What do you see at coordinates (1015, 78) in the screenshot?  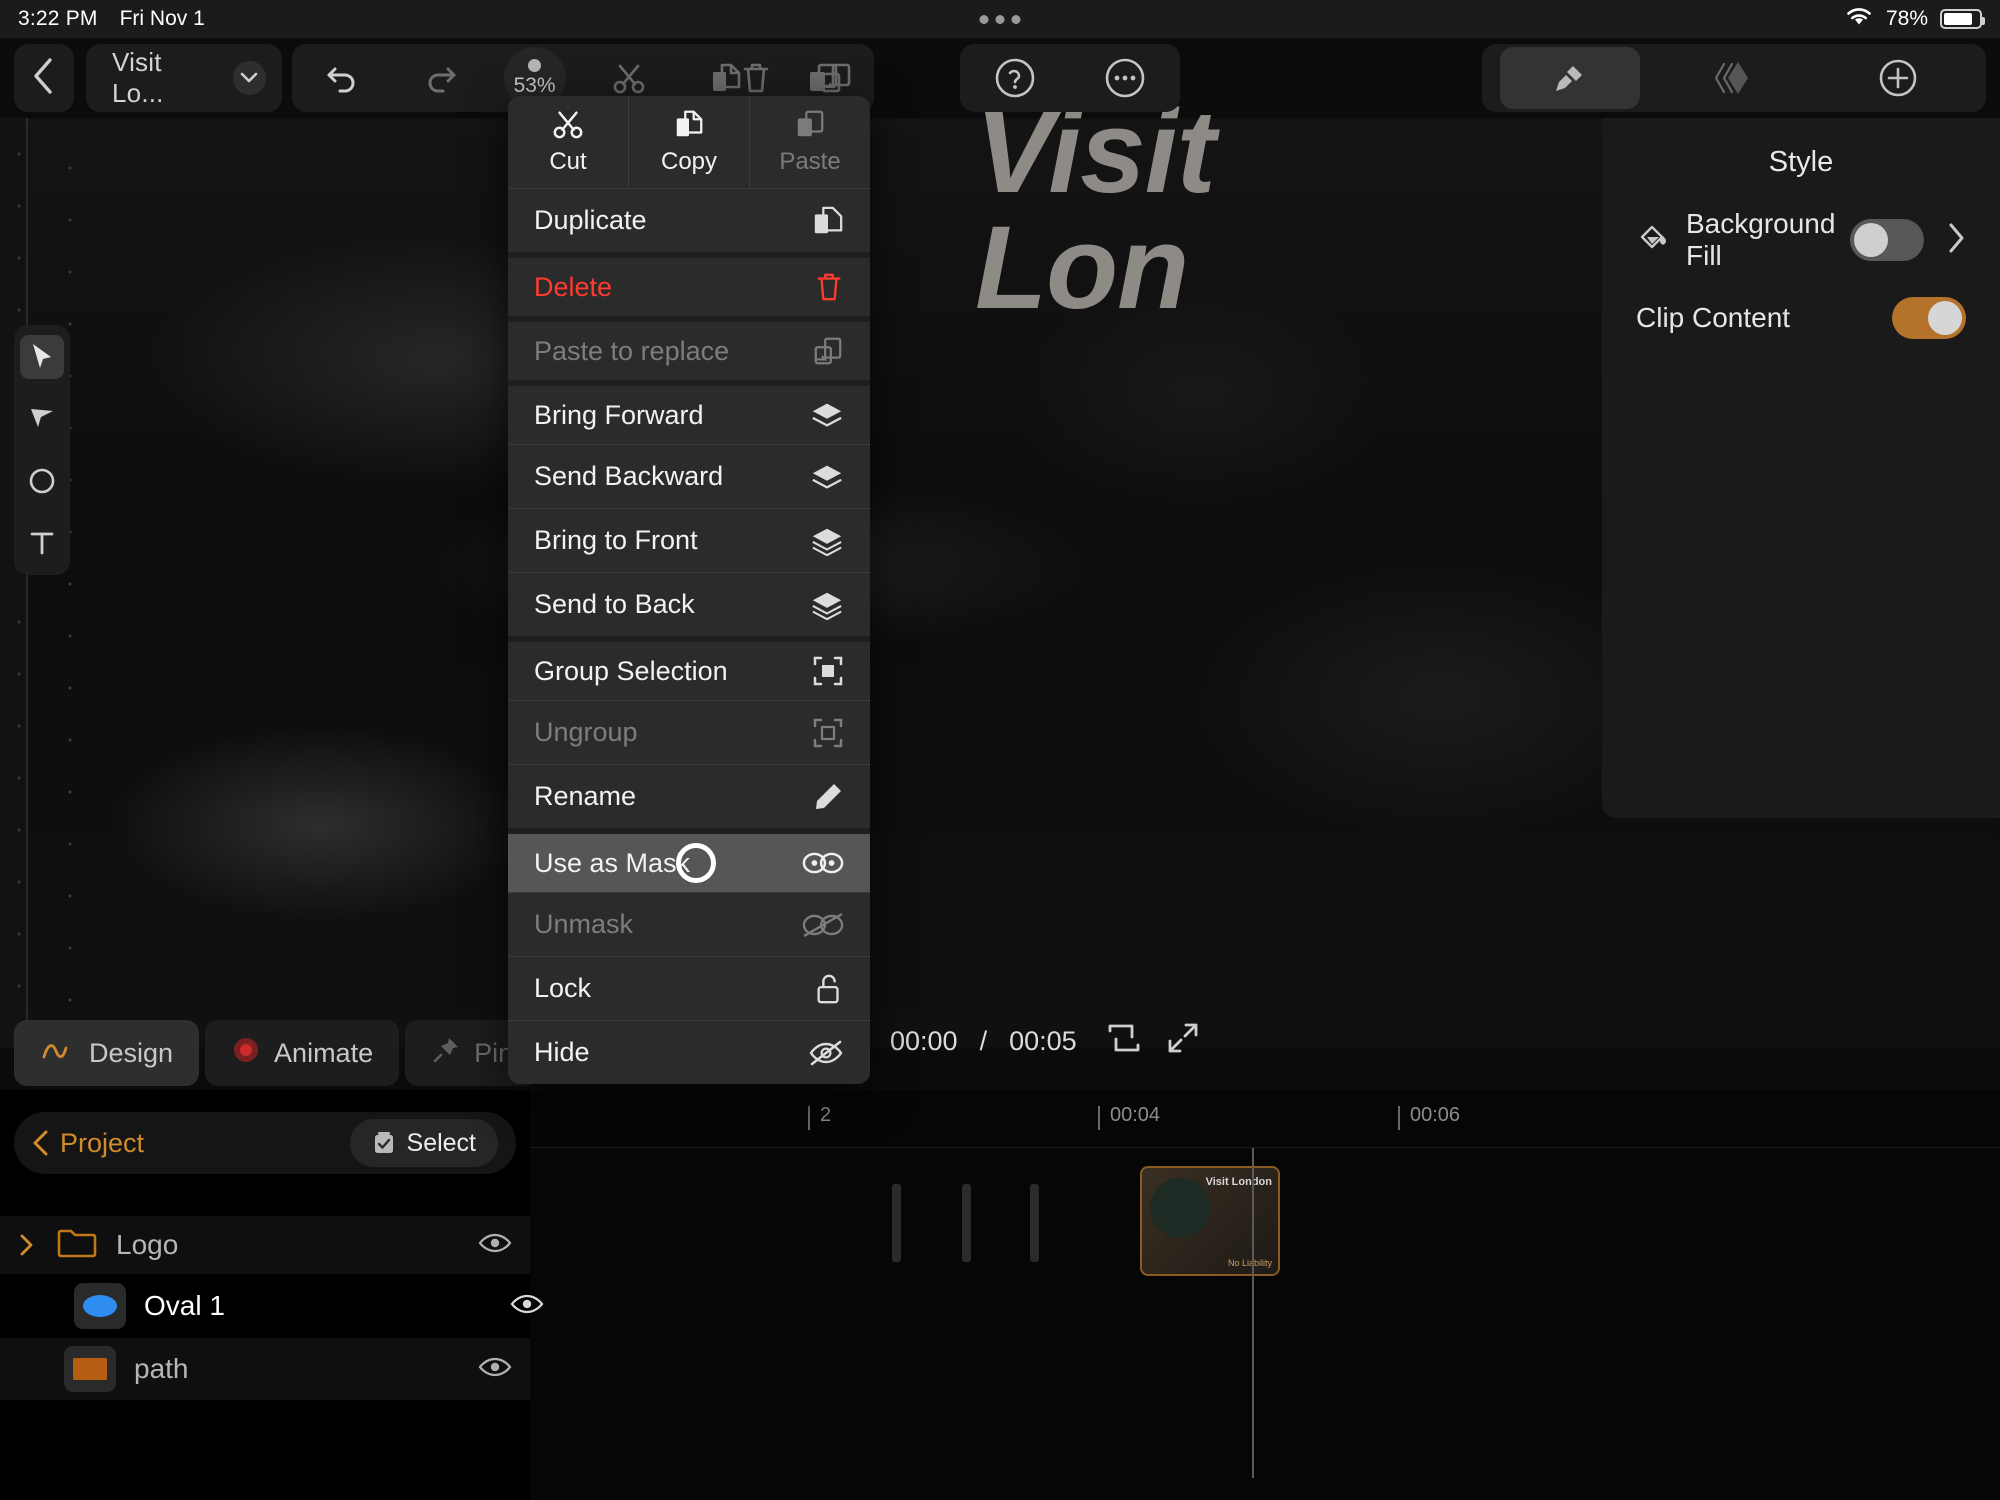 I see `help-button` at bounding box center [1015, 78].